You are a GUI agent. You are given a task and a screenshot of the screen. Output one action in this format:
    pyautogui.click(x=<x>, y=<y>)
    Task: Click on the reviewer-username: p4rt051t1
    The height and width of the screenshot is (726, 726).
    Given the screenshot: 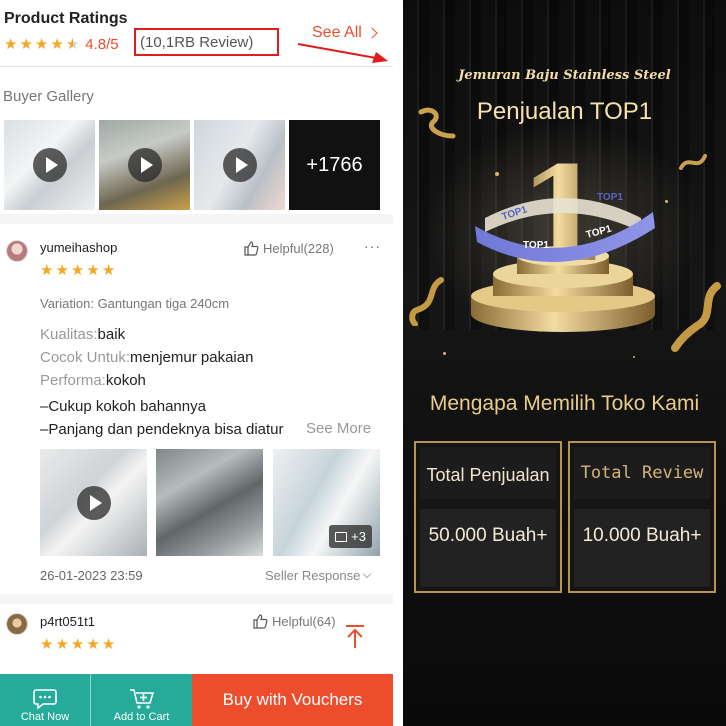 What is the action you would take?
    pyautogui.click(x=67, y=621)
    